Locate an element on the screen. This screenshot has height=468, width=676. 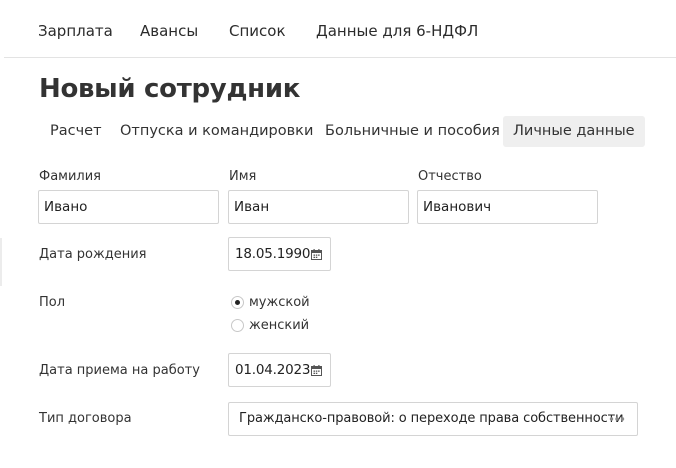
more-horizontal-icon is located at coordinates (617, 419).